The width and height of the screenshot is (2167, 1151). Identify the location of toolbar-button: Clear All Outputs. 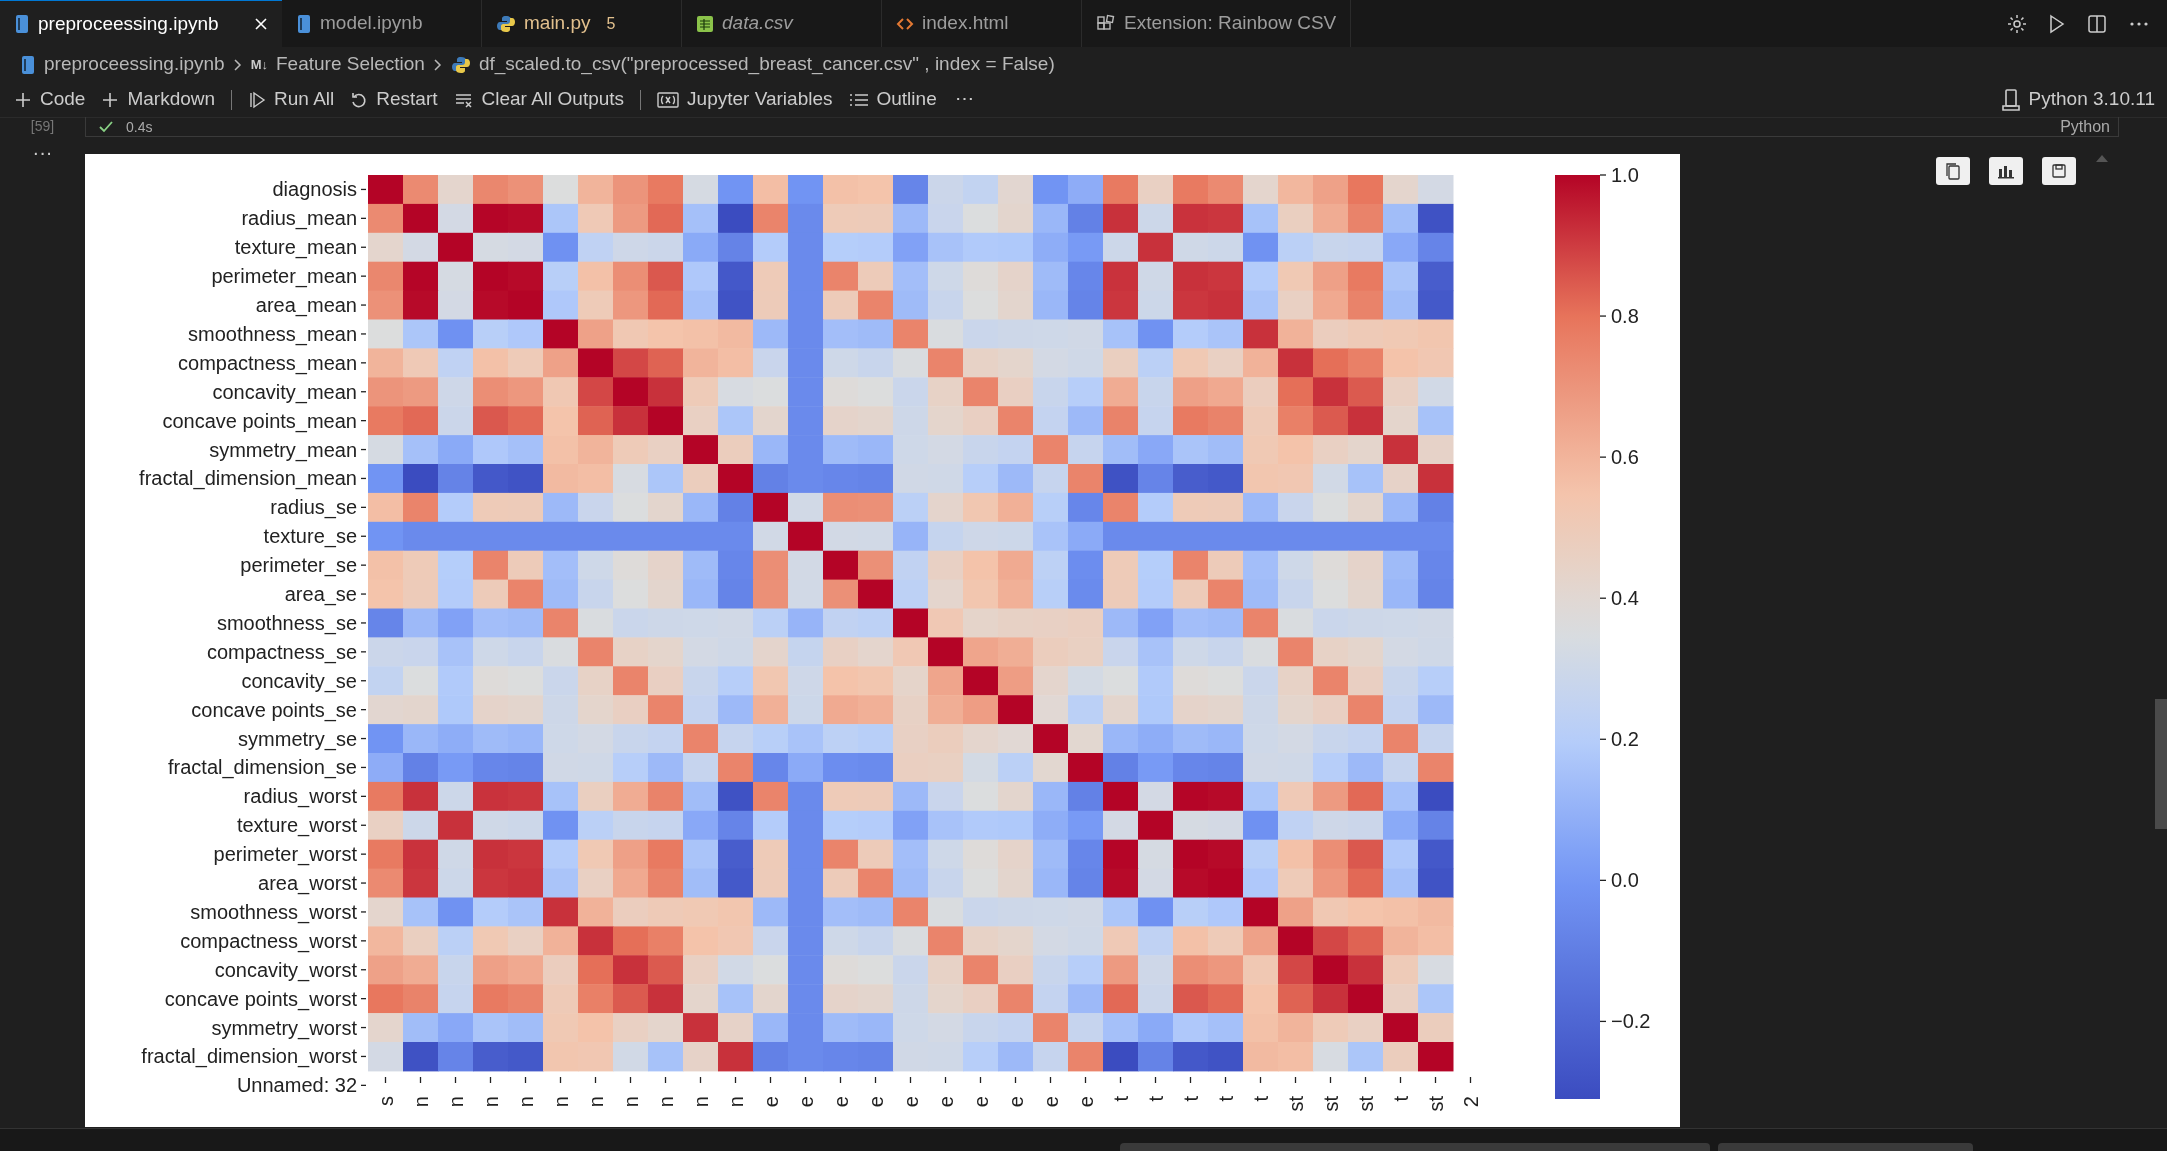
(539, 99).